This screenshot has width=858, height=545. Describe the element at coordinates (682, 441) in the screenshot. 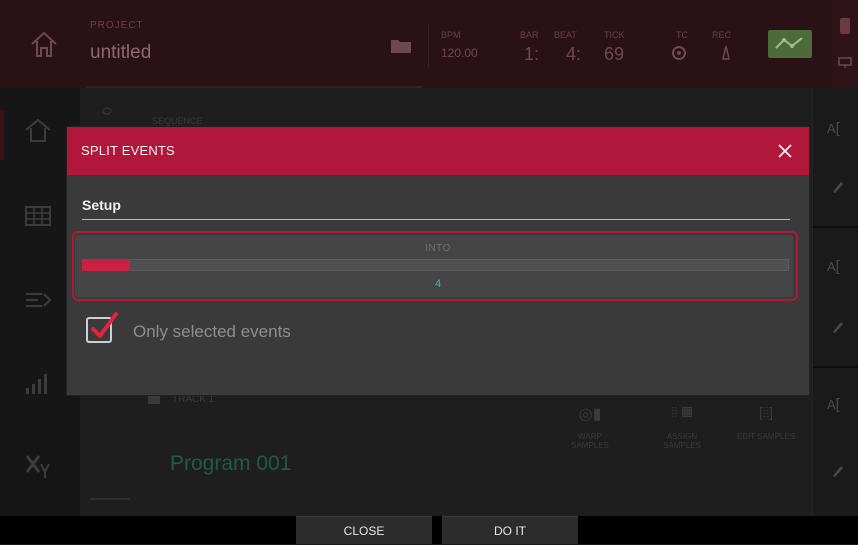

I see `assign-label: ASSIGN SAMPLES` at that location.